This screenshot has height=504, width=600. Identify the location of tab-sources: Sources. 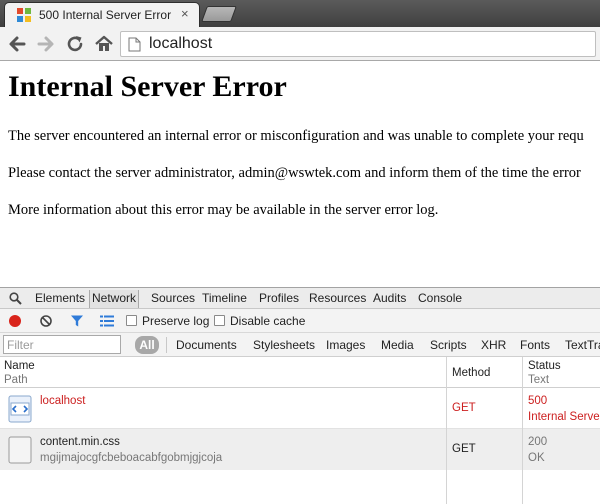
(173, 298).